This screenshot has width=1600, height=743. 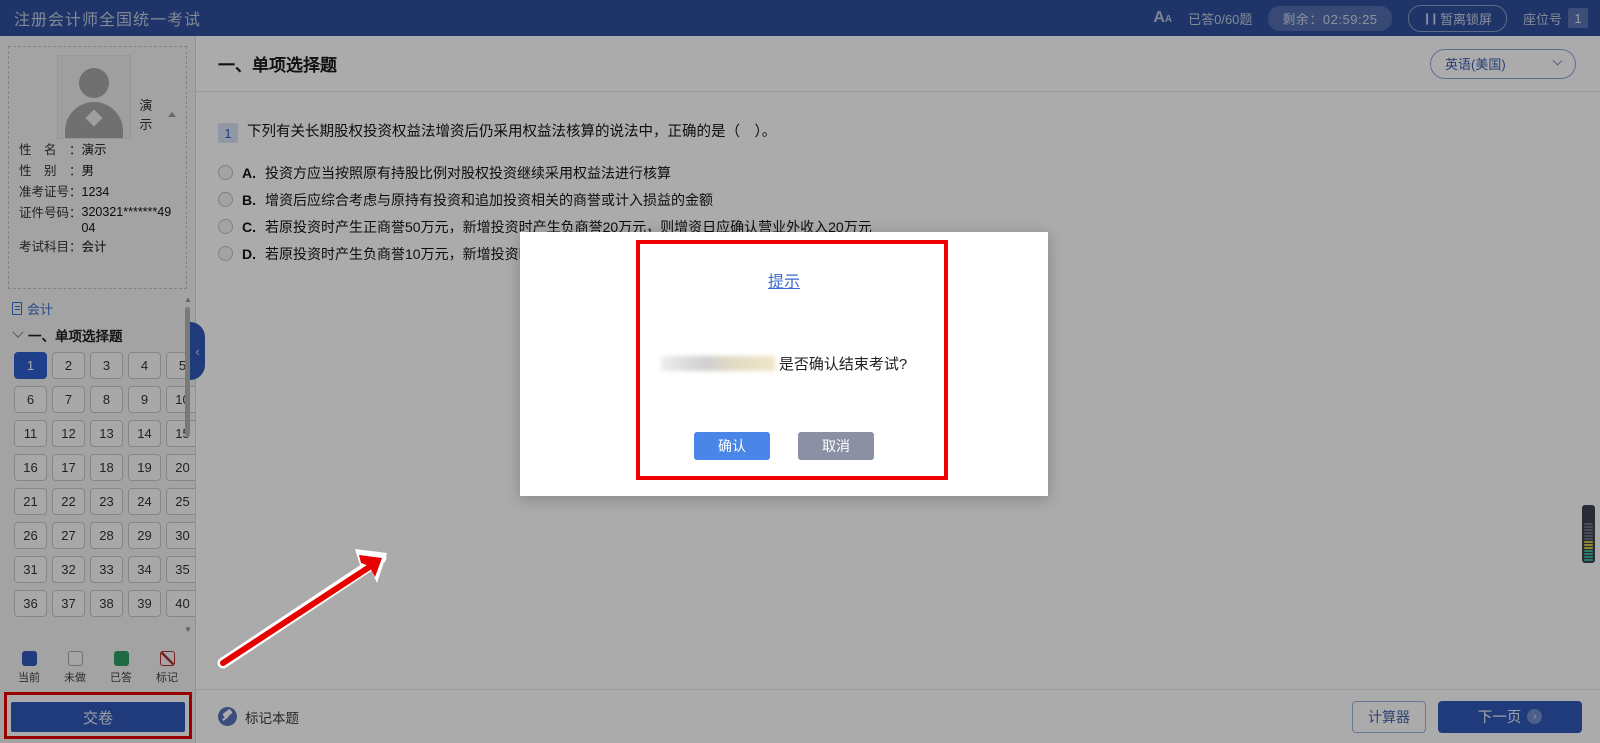 I want to click on sidebar-collapse-handle: ‹, so click(x=197, y=351).